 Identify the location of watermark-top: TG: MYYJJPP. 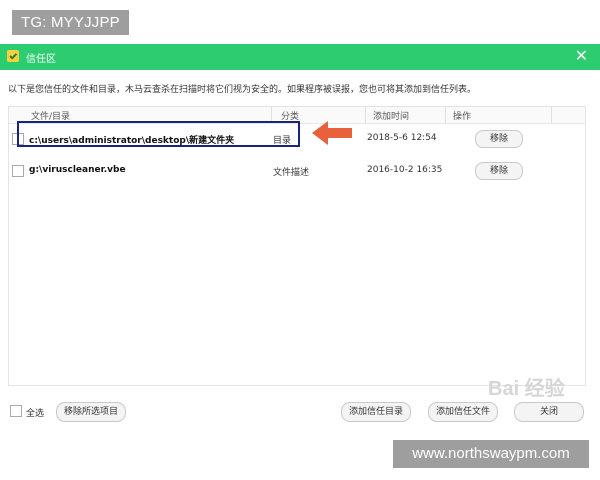
(70, 22).